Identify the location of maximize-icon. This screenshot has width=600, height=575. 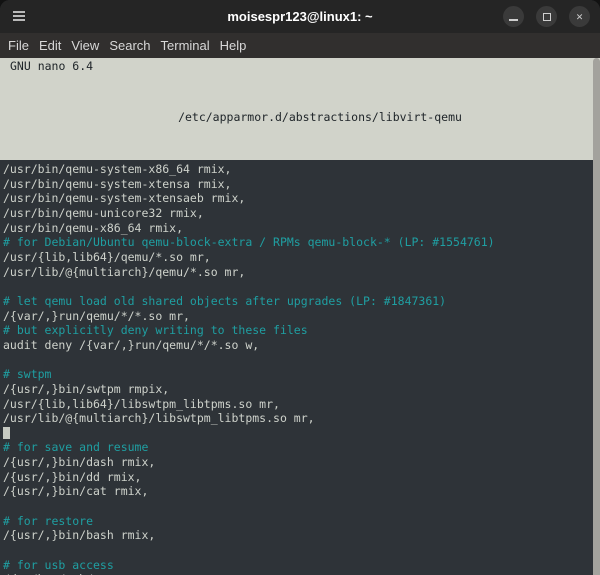
(546, 16).